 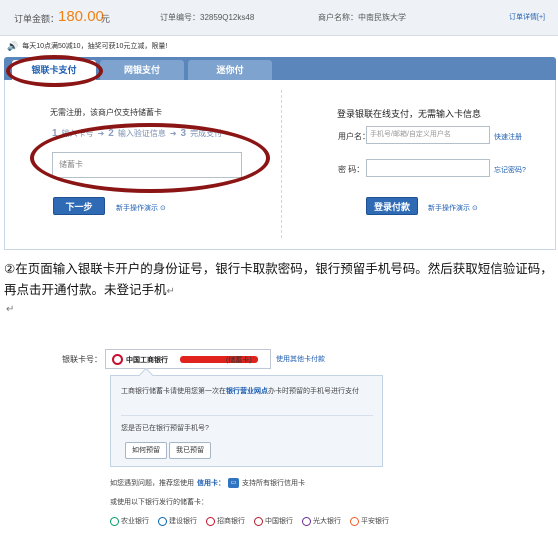 I want to click on merchant-name: 商户名称：中南民族大学, so click(x=362, y=17).